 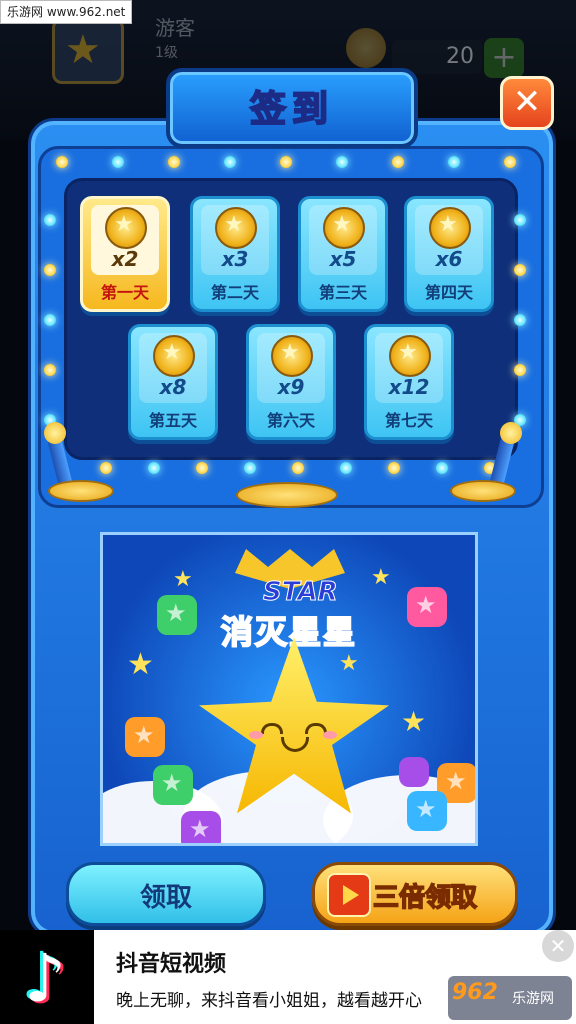 What do you see at coordinates (235, 259) in the screenshot?
I see `reward-multiplier: x3` at bounding box center [235, 259].